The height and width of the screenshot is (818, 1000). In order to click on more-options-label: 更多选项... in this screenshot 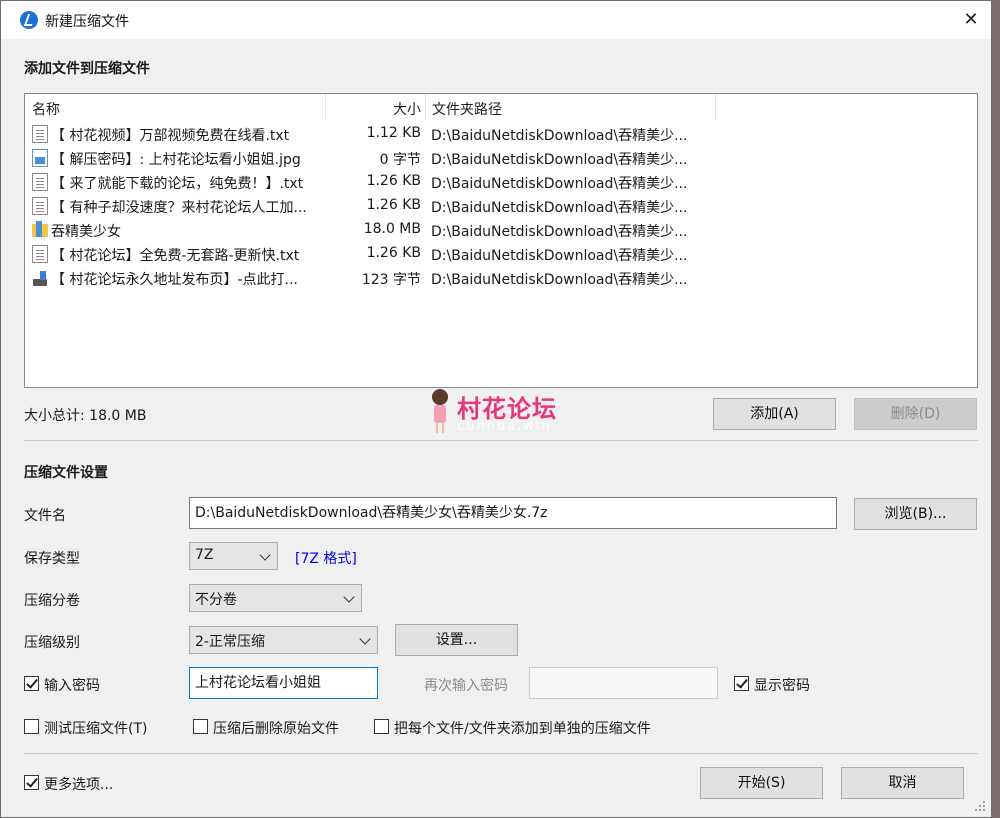, I will do `click(78, 784)`.